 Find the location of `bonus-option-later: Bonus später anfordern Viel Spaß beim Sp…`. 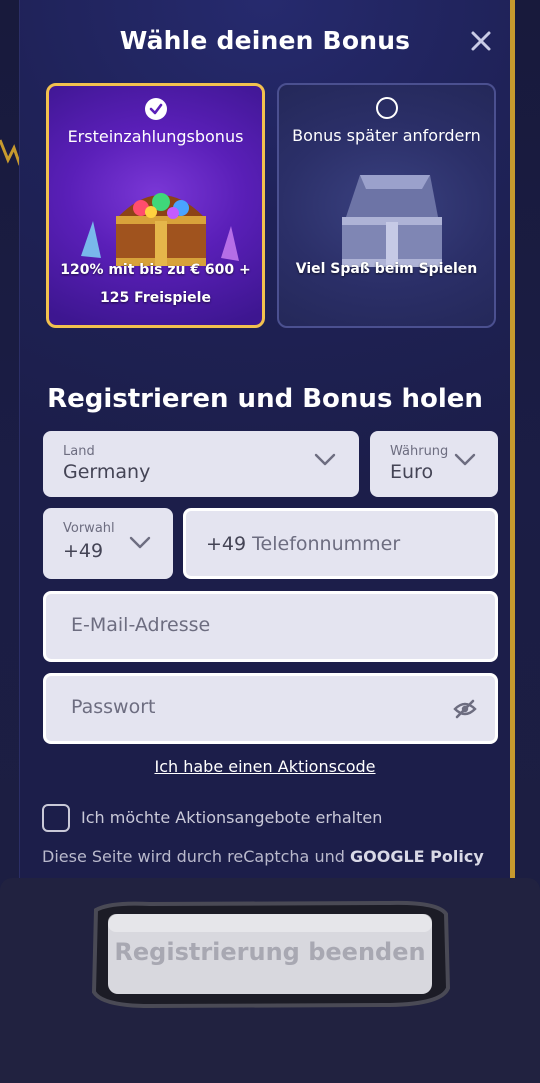

bonus-option-later: Bonus später anfordern Viel Spaß beim Sp… is located at coordinates (386, 205).